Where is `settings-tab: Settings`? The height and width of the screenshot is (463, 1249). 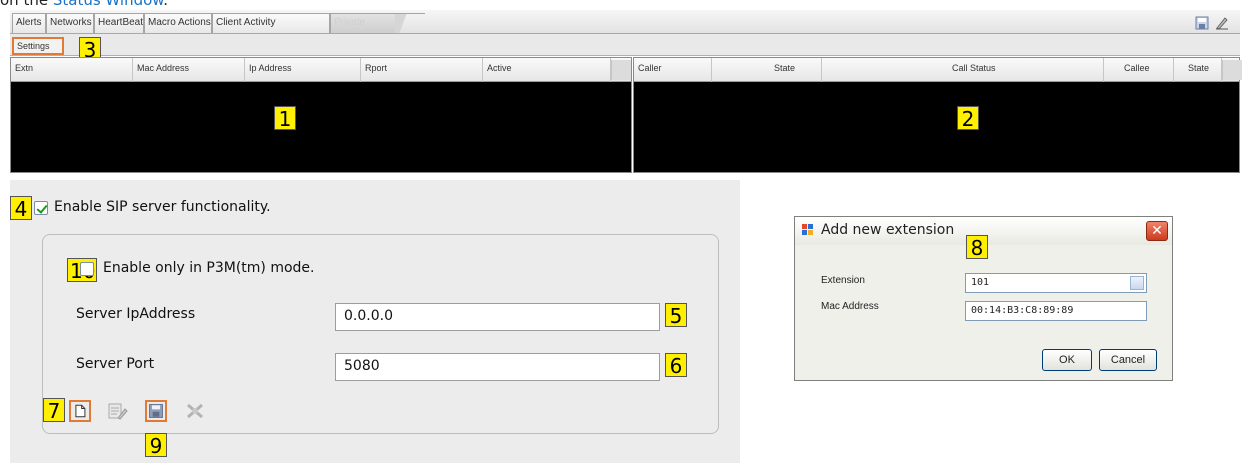 settings-tab: Settings is located at coordinates (38, 46).